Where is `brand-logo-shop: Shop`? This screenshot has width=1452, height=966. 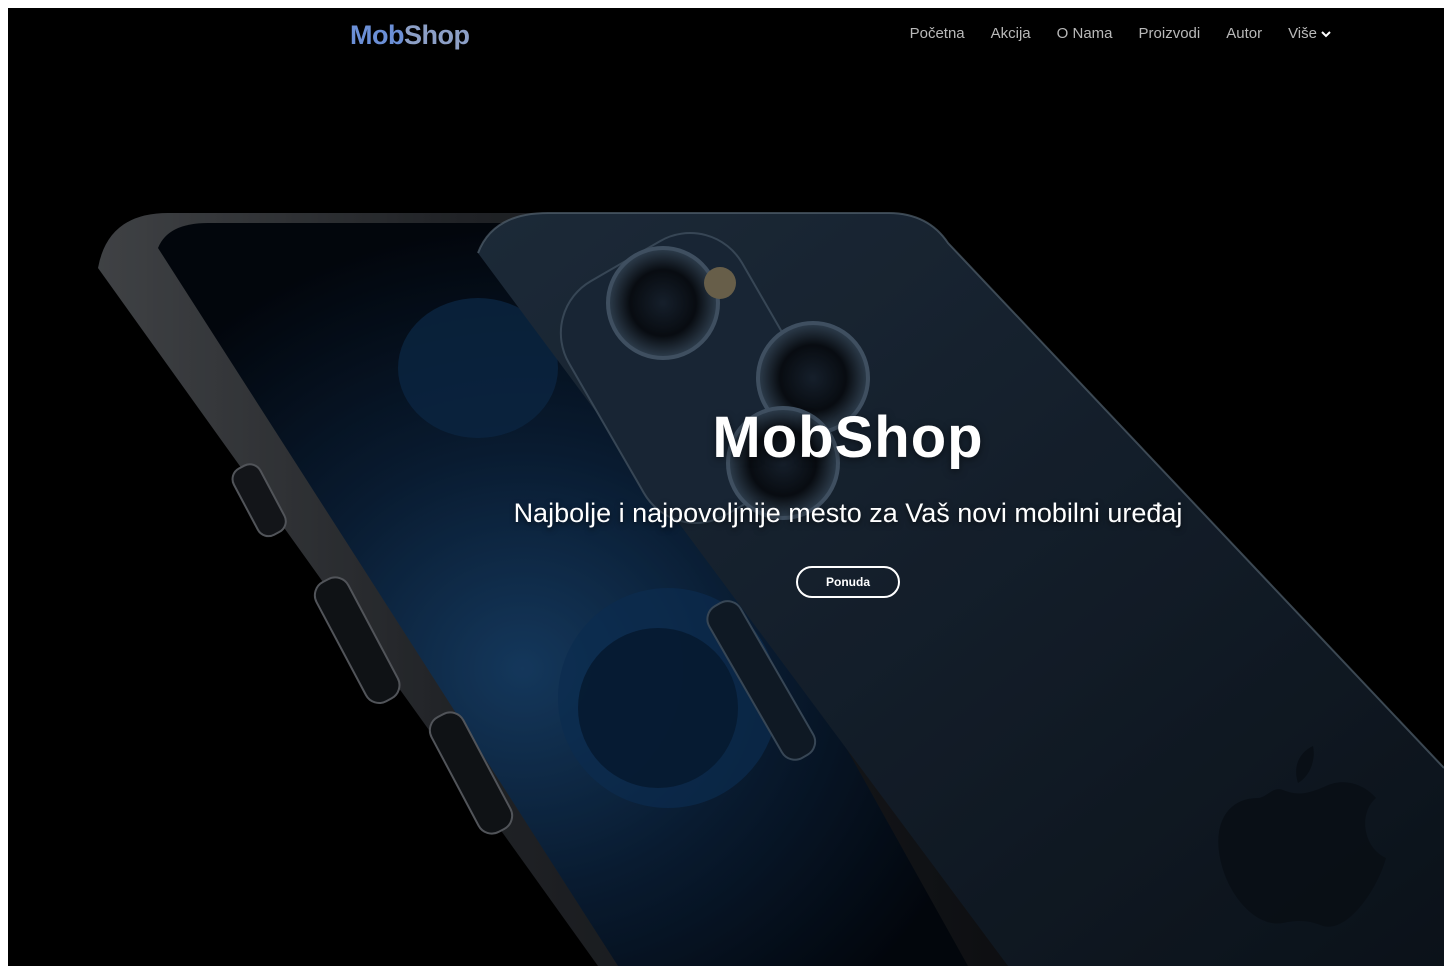 brand-logo-shop: Shop is located at coordinates (436, 35).